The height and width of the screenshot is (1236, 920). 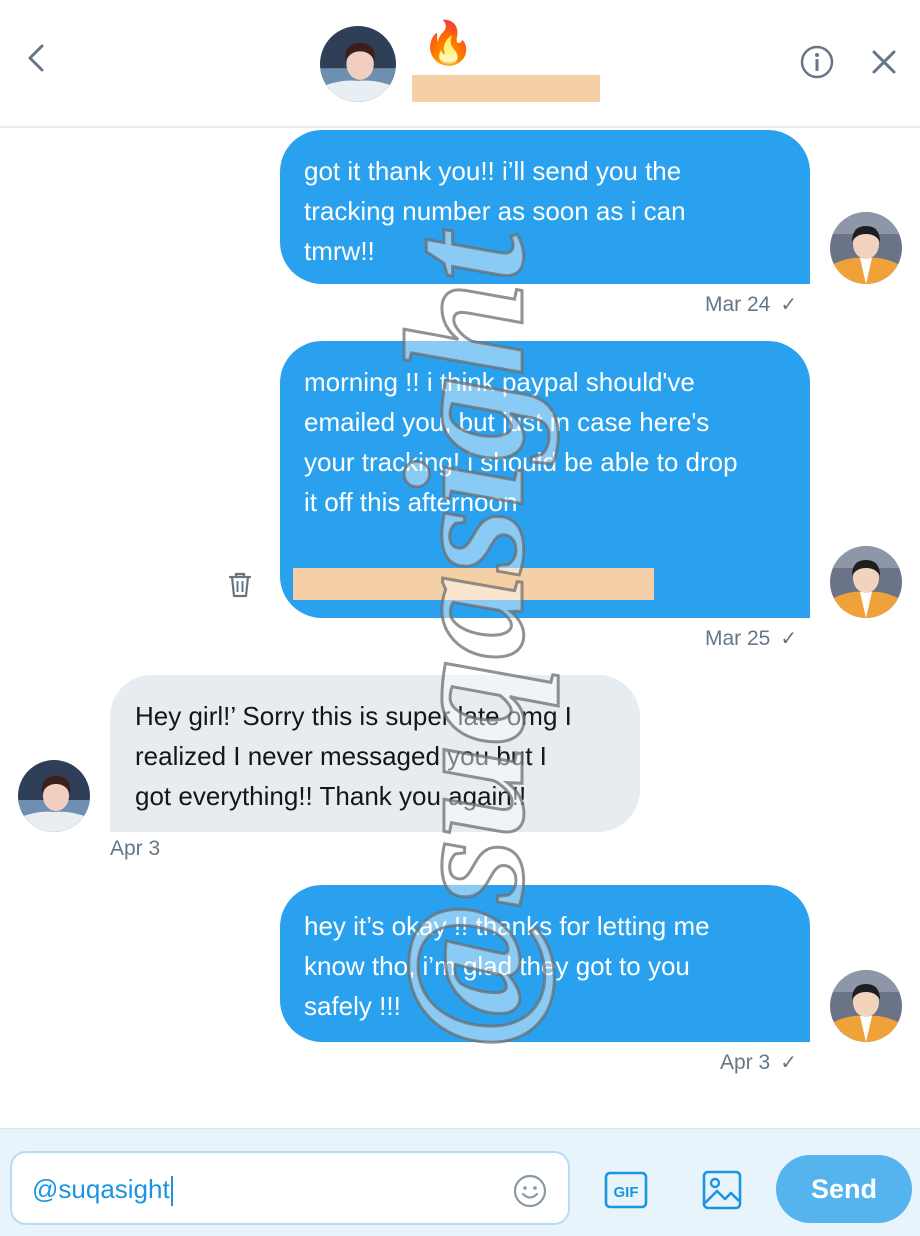 I want to click on redacted-contact-name, so click(x=506, y=88).